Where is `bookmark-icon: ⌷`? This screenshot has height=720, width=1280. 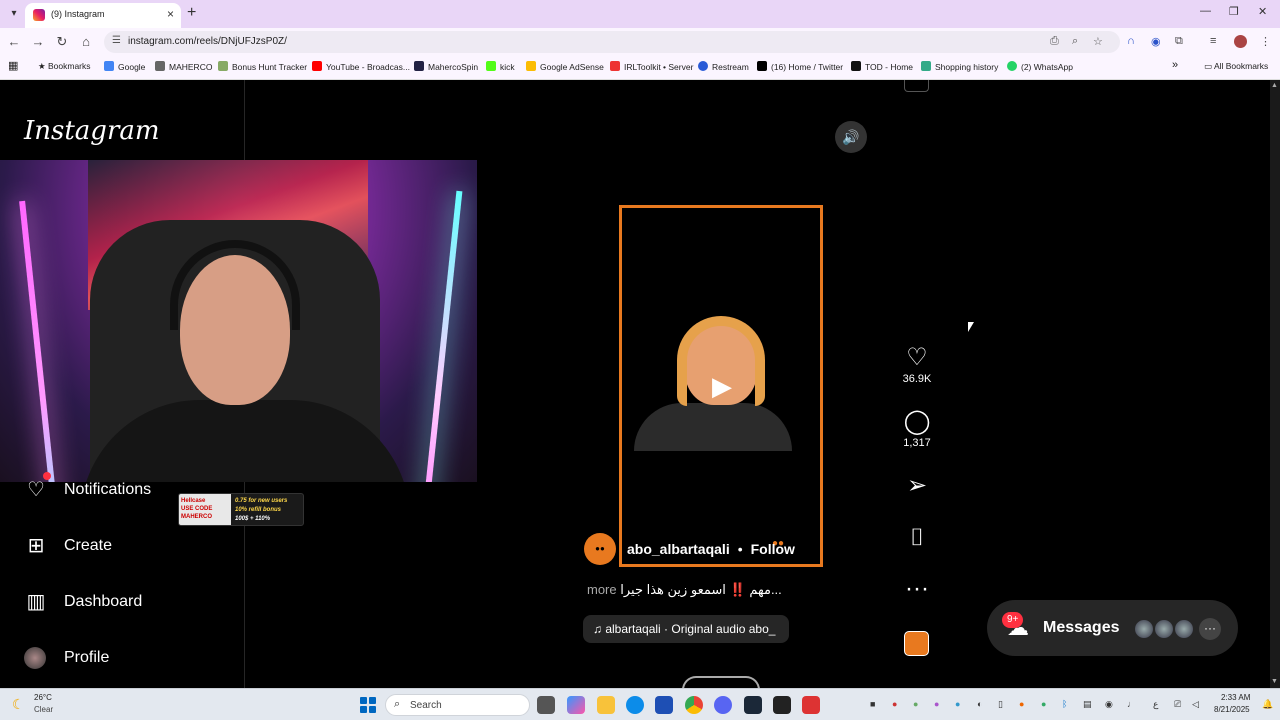 bookmark-icon: ⌷ is located at coordinates (917, 538).